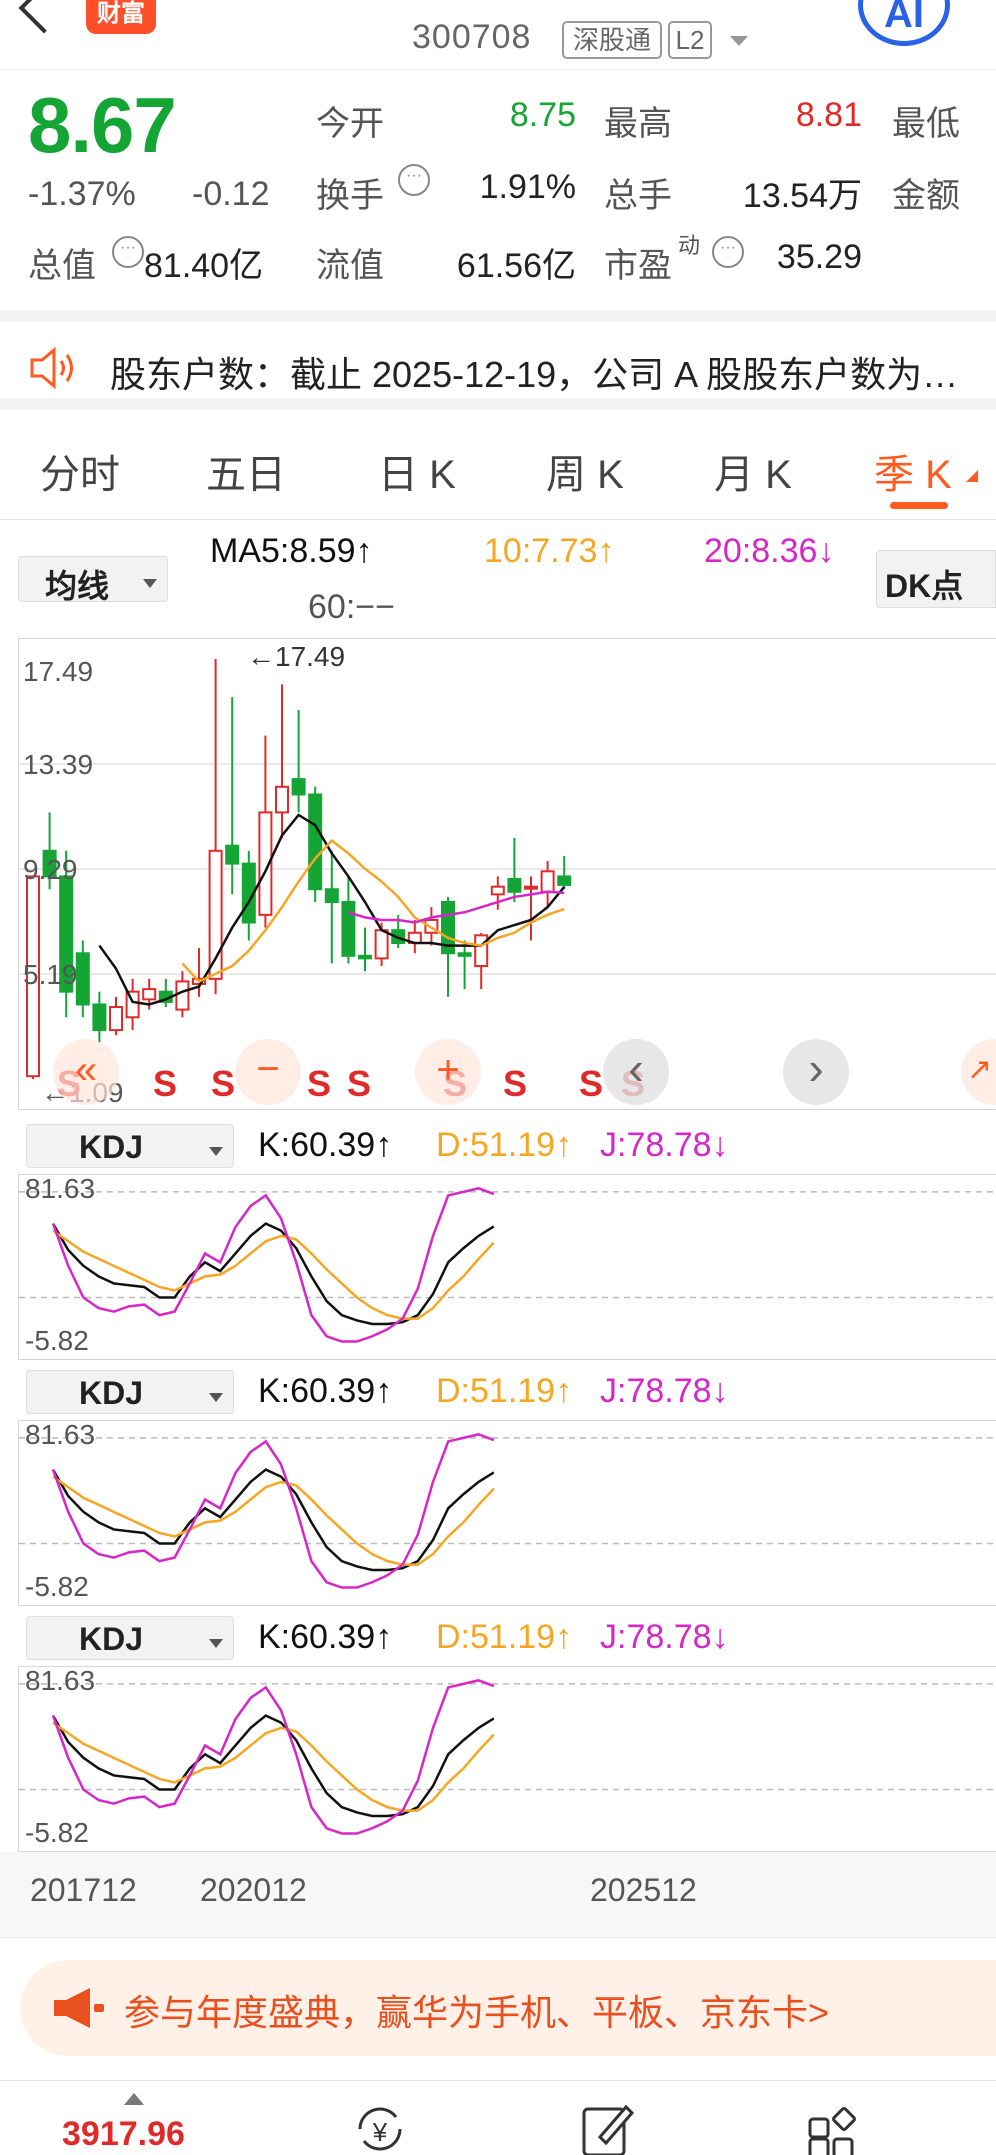 The image size is (996, 2155). I want to click on ai-button: AI, so click(904, 23).